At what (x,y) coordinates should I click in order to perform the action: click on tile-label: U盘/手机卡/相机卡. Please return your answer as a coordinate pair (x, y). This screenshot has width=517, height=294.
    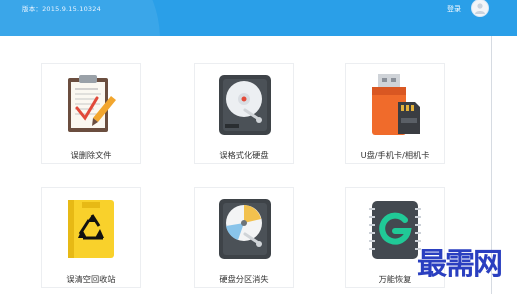
    Looking at the image, I should click on (395, 155).